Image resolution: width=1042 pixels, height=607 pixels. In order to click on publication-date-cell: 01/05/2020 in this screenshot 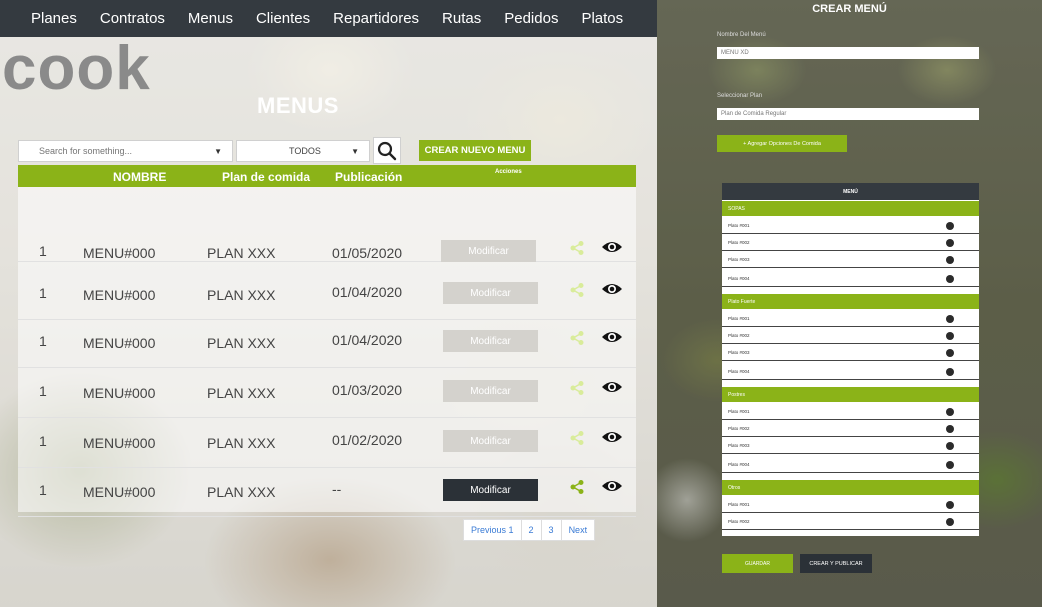, I will do `click(367, 253)`.